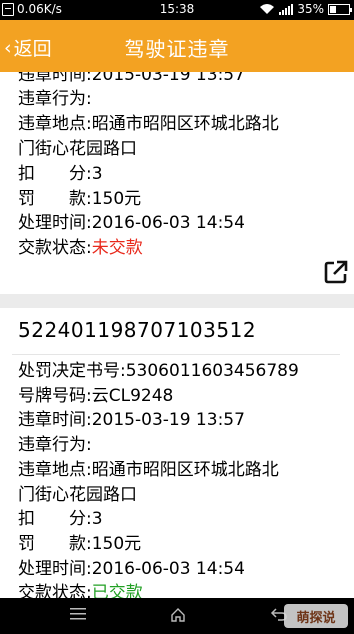 This screenshot has width=354, height=634. I want to click on status-right: 35%, so click(305, 9).